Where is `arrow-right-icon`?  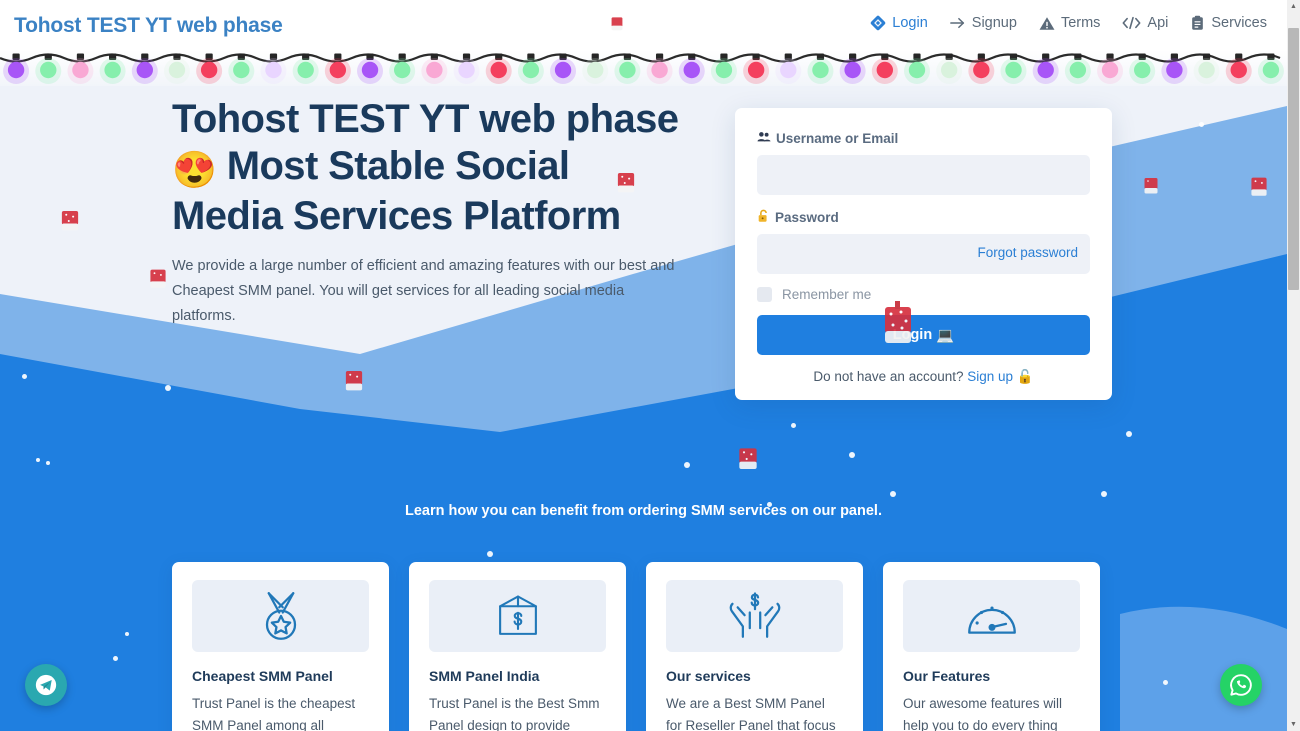 arrow-right-icon is located at coordinates (957, 23).